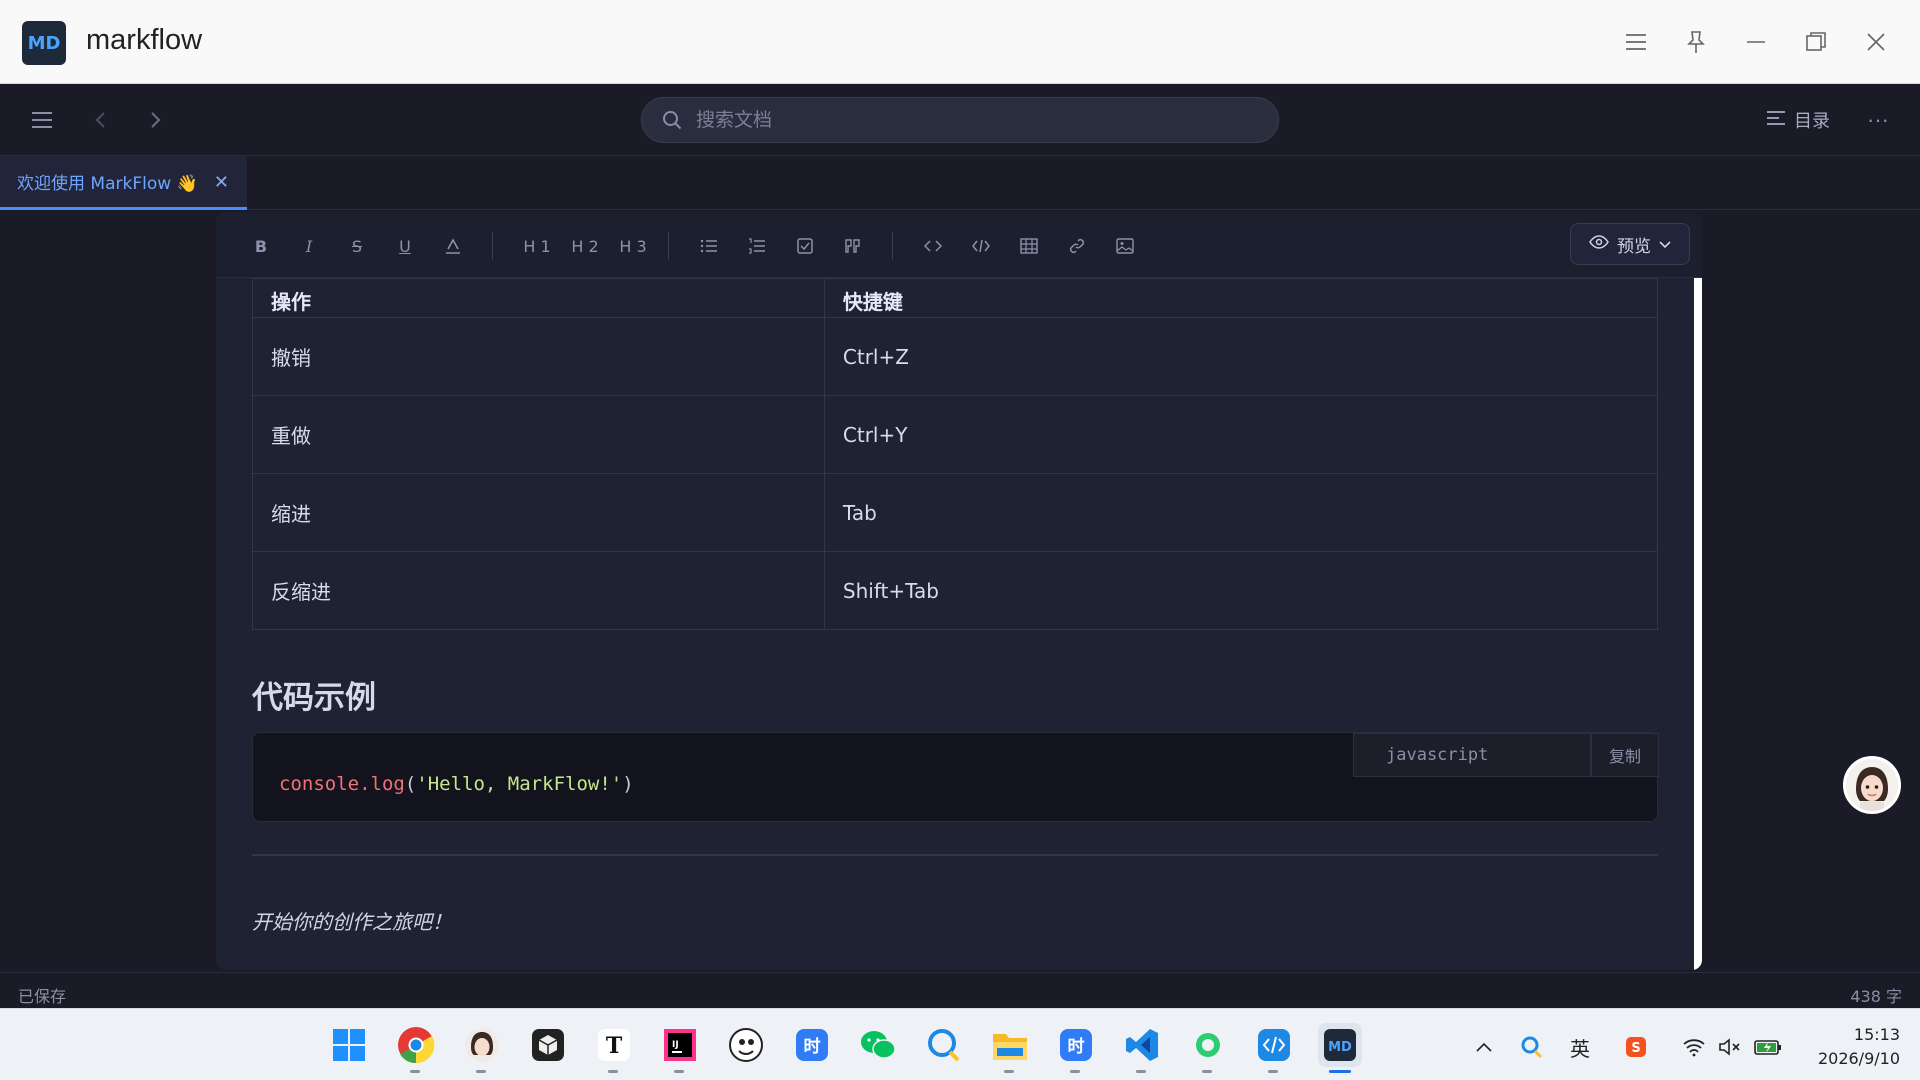 This screenshot has height=1080, width=1920. Describe the element at coordinates (746, 1045) in the screenshot. I see `photo-app-icon` at that location.